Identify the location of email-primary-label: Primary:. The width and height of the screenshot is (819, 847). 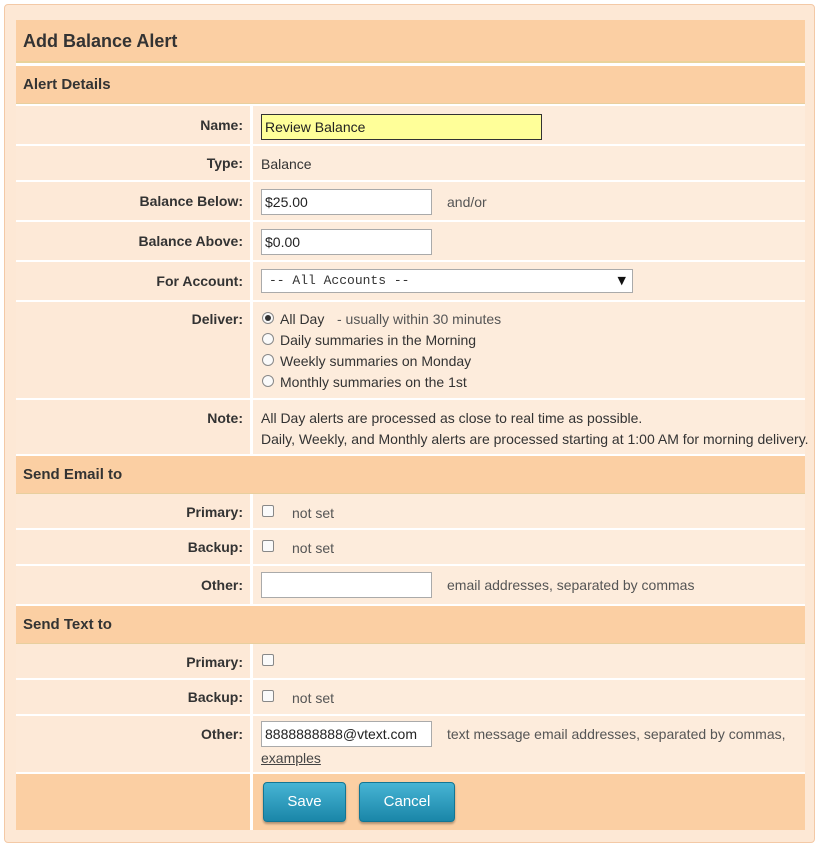
(134, 511).